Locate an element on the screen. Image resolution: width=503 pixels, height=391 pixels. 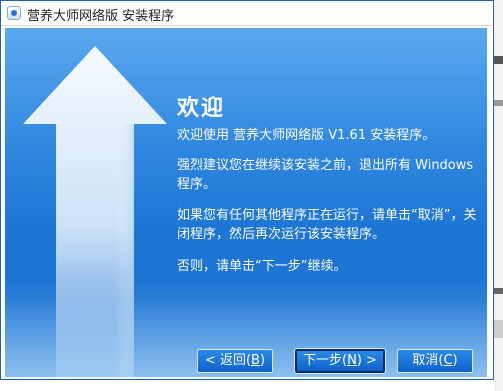
cancel-instruction: 如果您有任何其他程序正在运行，请单击“取消”，关闭程序，然后再次运行该安装程序。 is located at coordinates (327, 225).